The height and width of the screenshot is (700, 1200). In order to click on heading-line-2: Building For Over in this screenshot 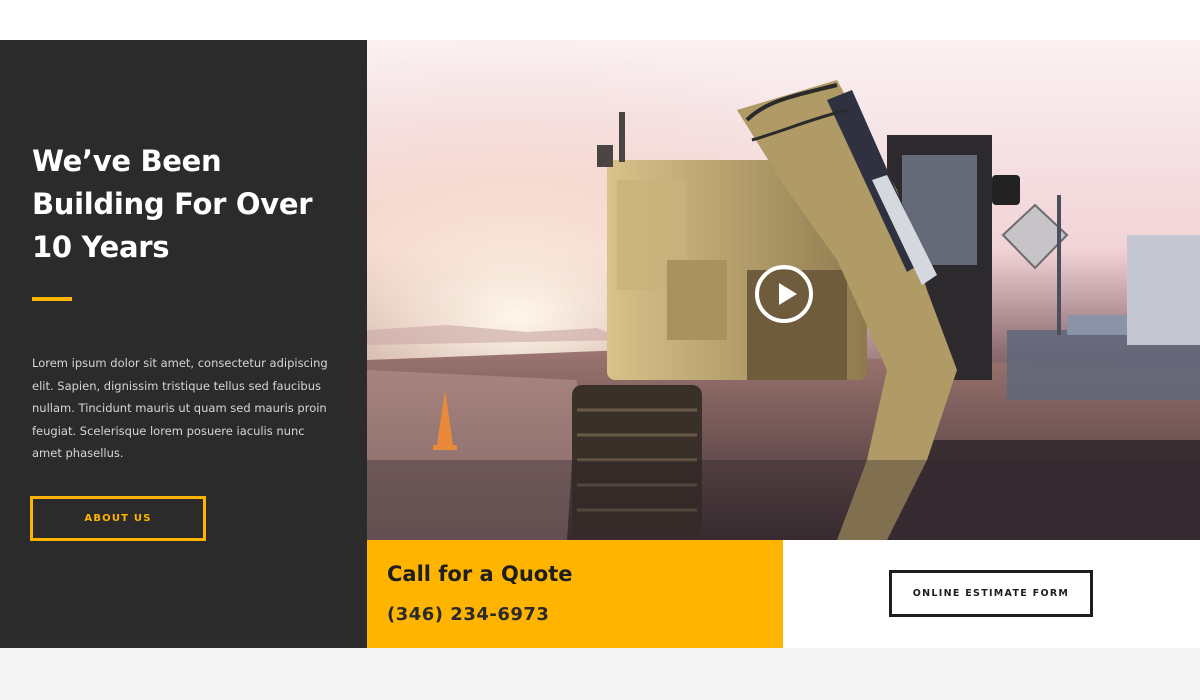, I will do `click(172, 204)`.